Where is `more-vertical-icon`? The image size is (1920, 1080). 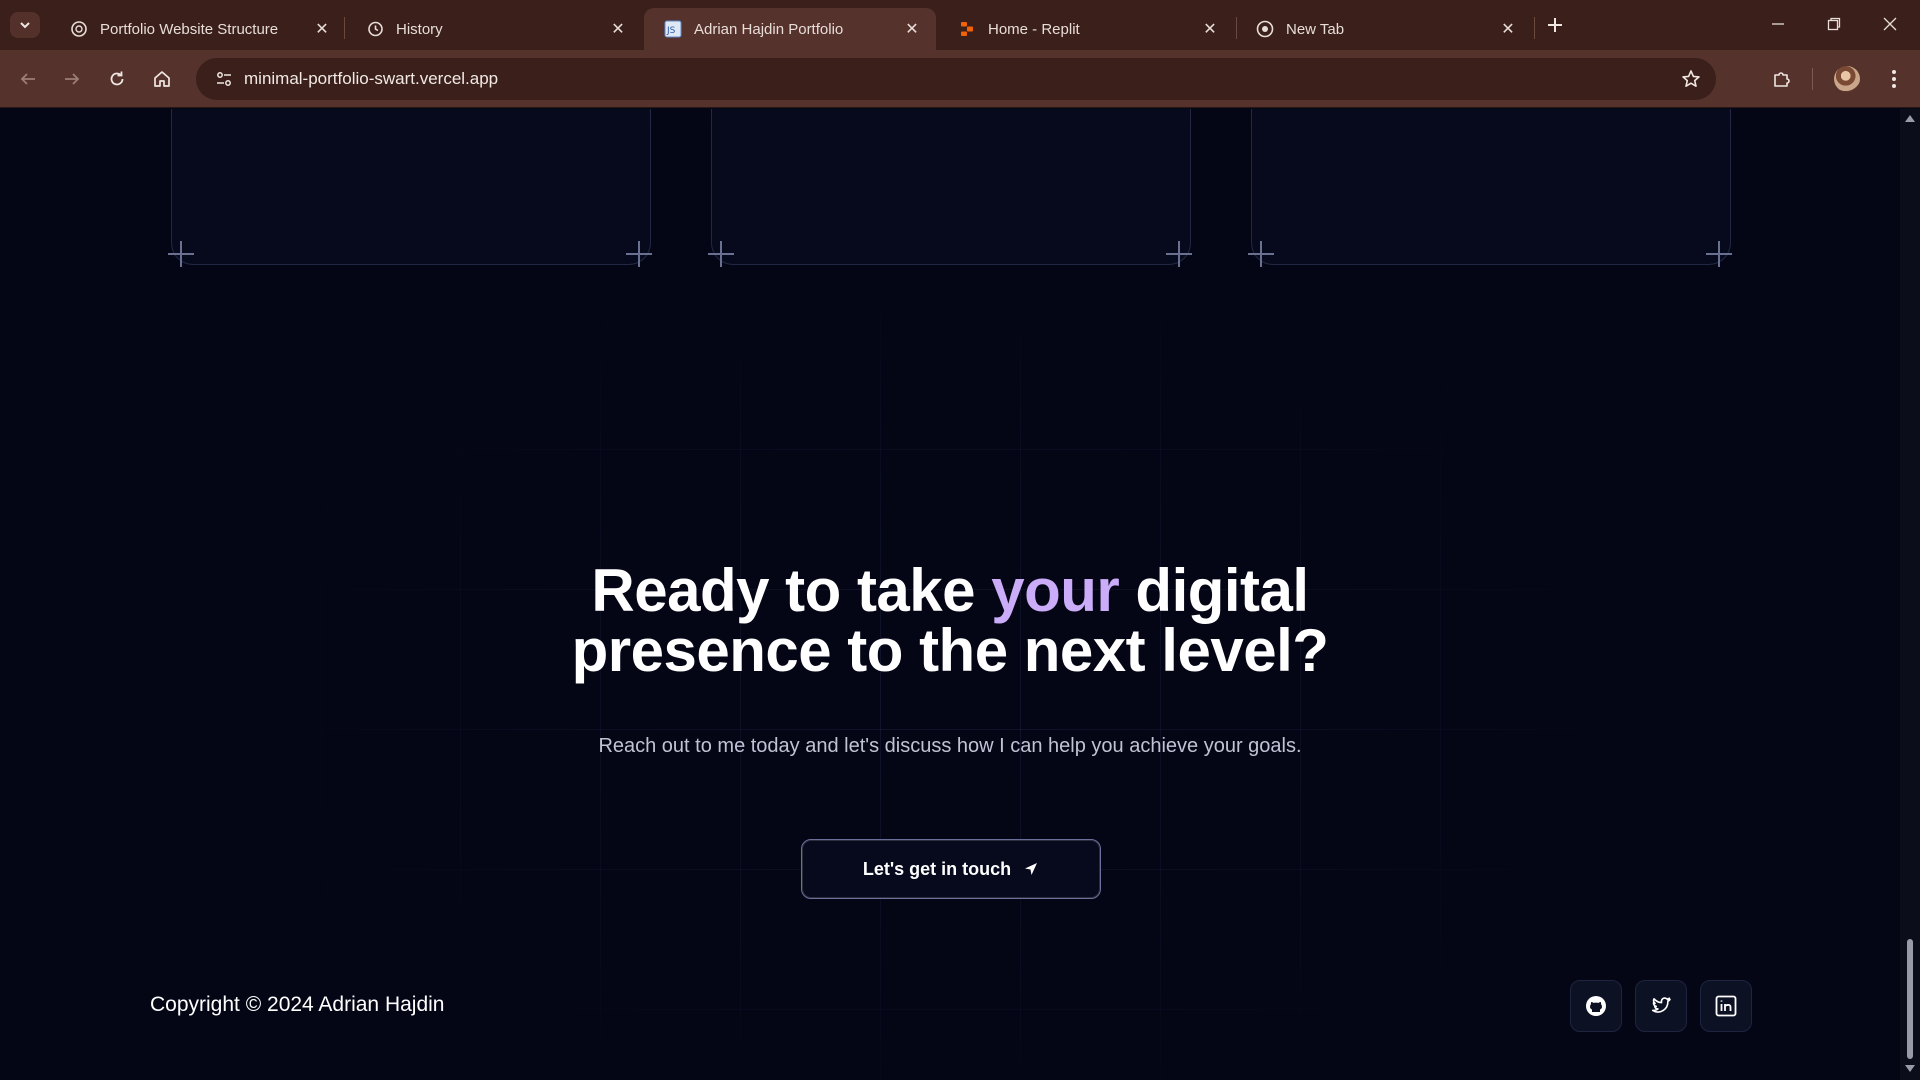
more-vertical-icon is located at coordinates (1894, 79).